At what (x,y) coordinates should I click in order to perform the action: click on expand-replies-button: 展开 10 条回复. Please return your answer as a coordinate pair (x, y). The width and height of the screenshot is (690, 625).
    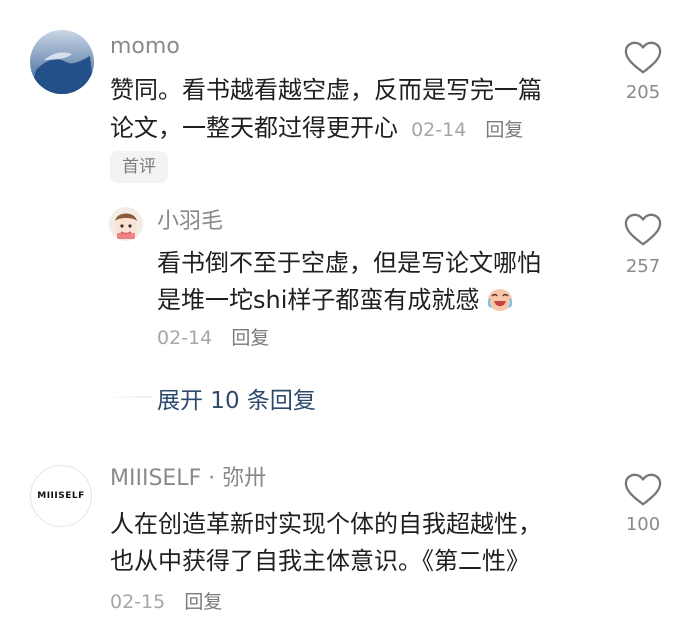
    Looking at the image, I should click on (236, 398).